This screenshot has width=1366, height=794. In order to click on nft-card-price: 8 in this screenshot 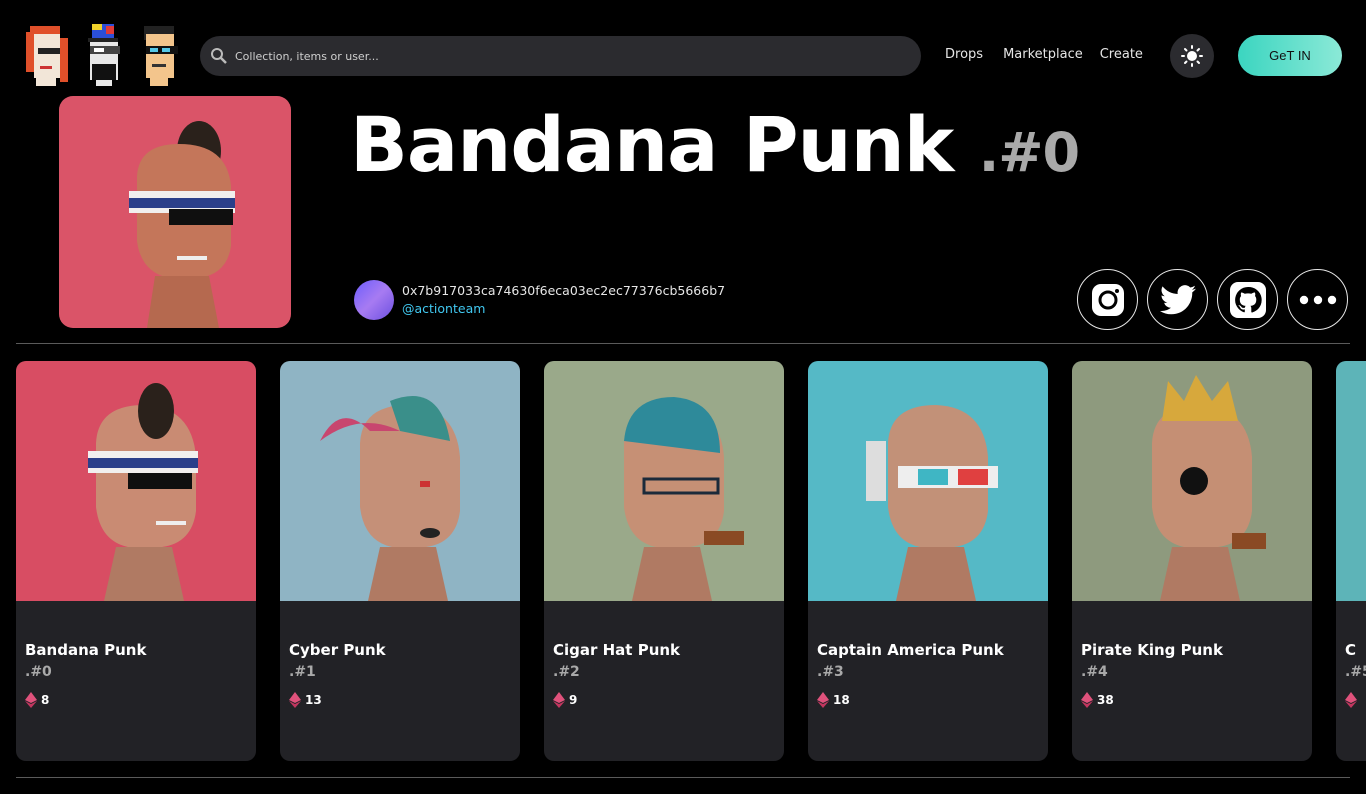, I will do `click(37, 700)`.